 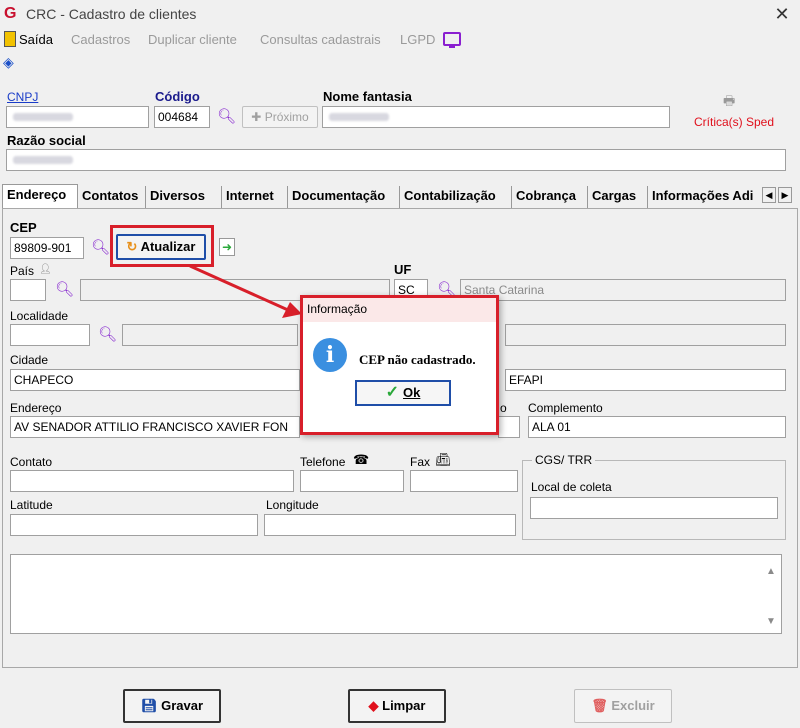 What do you see at coordinates (645, 335) in the screenshot?
I see `localidade-extra-field` at bounding box center [645, 335].